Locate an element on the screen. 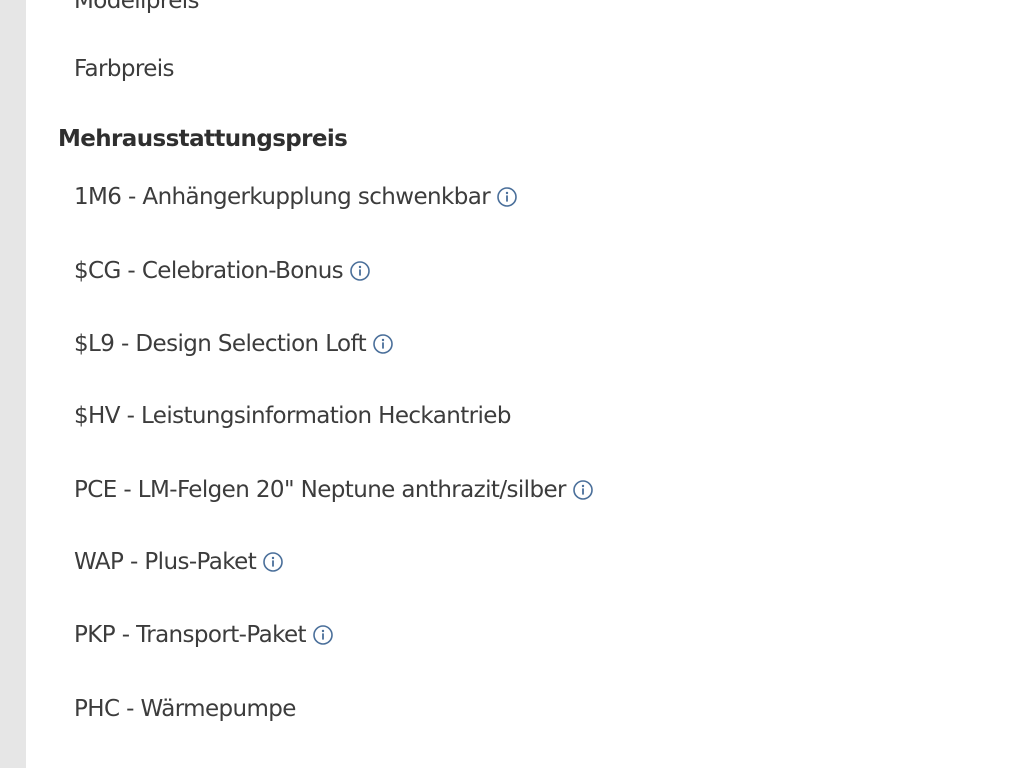  equipment-item-hv: $HV - Leistungsinformation Heckantrieb is located at coordinates (292, 416).